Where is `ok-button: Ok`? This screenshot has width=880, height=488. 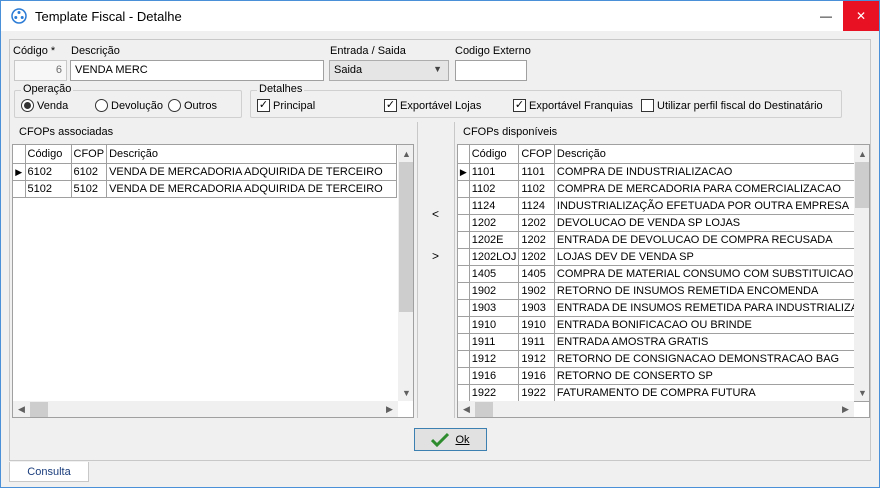
ok-button: Ok is located at coordinates (450, 439).